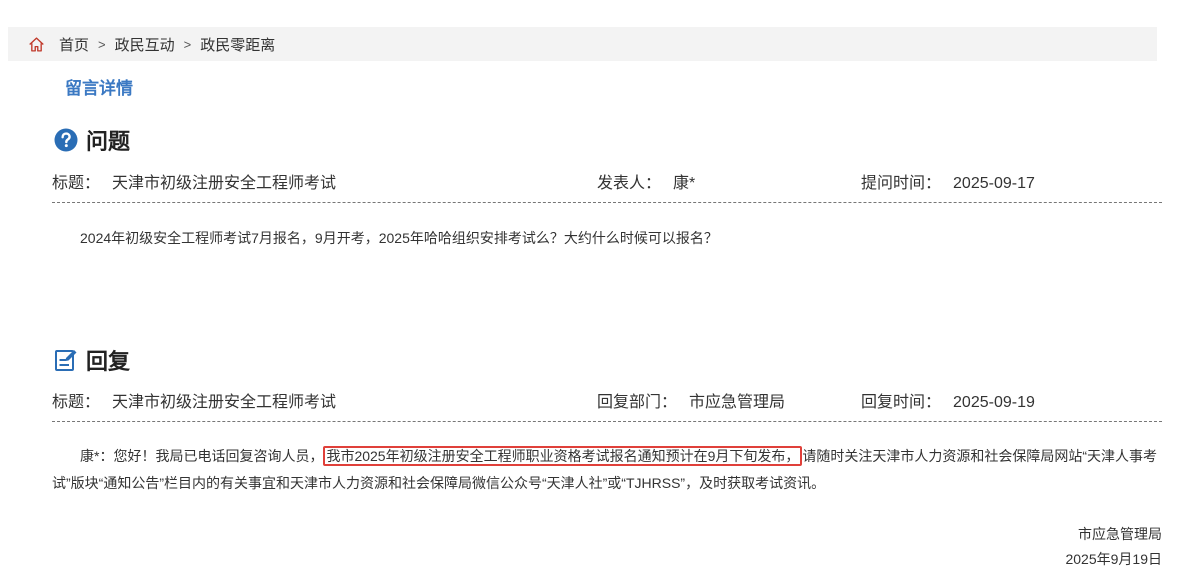  What do you see at coordinates (202, 456) in the screenshot?
I see `reply-body-intro: 康*：您好！我局已电话回复咨询人员，` at bounding box center [202, 456].